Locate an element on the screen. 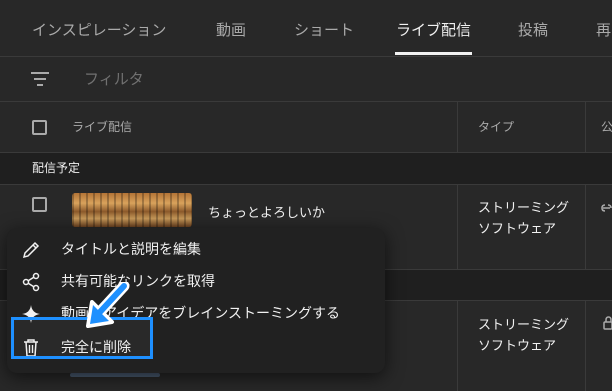  filter-bar: フィルタ is located at coordinates (306, 79).